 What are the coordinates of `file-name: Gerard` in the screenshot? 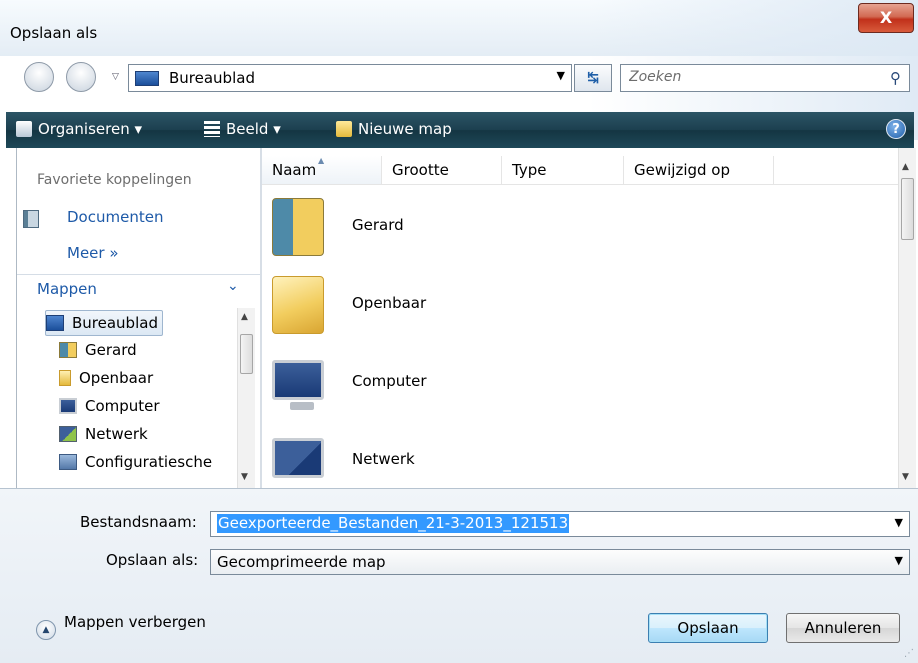 It's located at (378, 225).